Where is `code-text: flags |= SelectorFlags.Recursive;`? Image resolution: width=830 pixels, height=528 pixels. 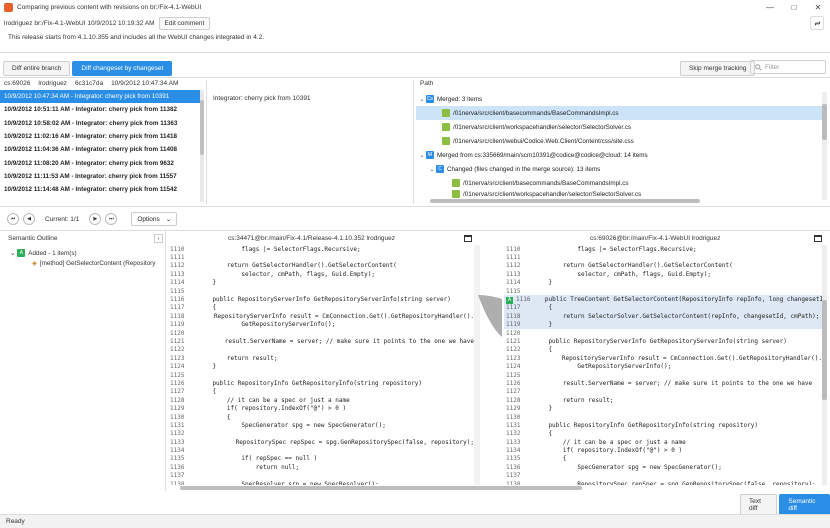
code-text: flags |= SelectorFlags.Recursive; is located at coordinates (615, 249).